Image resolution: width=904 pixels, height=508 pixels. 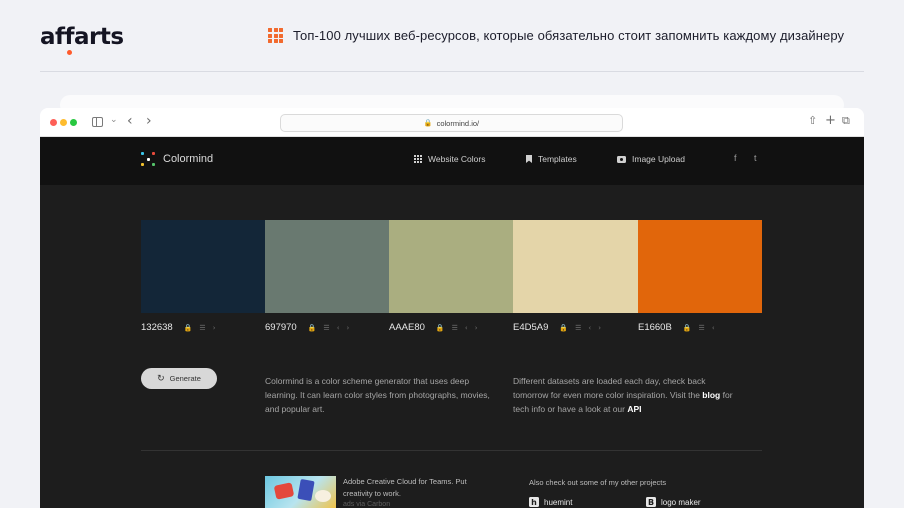 I want to click on hex-value: AAAE80, so click(x=407, y=327).